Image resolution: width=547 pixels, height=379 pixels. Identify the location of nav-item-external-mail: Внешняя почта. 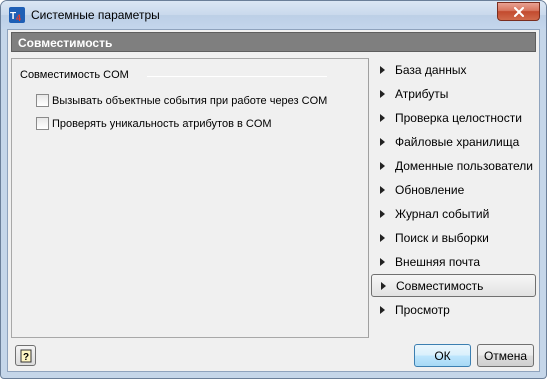
(453, 261).